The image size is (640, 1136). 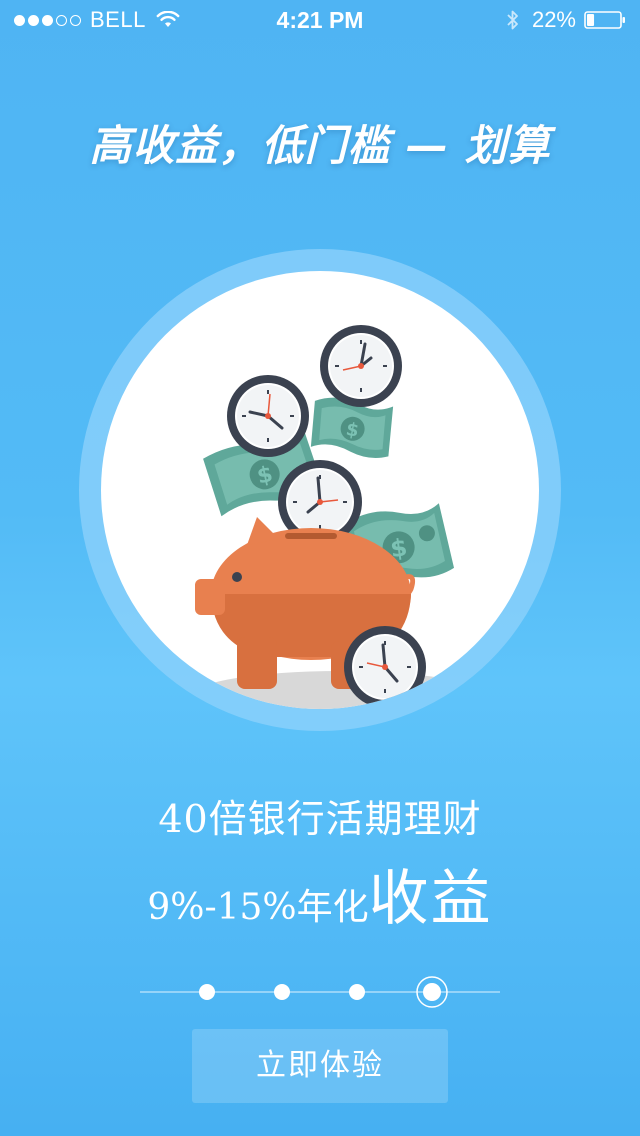 What do you see at coordinates (320, 145) in the screenshot?
I see `page-title: 高收益，低门槛 — 划算` at bounding box center [320, 145].